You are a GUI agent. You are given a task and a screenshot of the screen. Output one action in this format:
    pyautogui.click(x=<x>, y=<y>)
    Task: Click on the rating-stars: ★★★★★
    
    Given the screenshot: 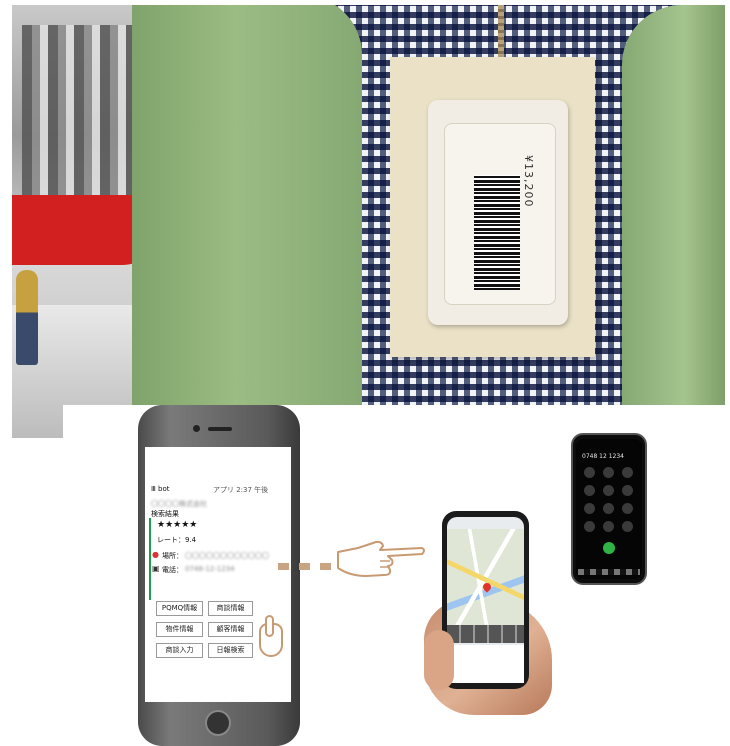 What is the action you would take?
    pyautogui.click(x=177, y=525)
    